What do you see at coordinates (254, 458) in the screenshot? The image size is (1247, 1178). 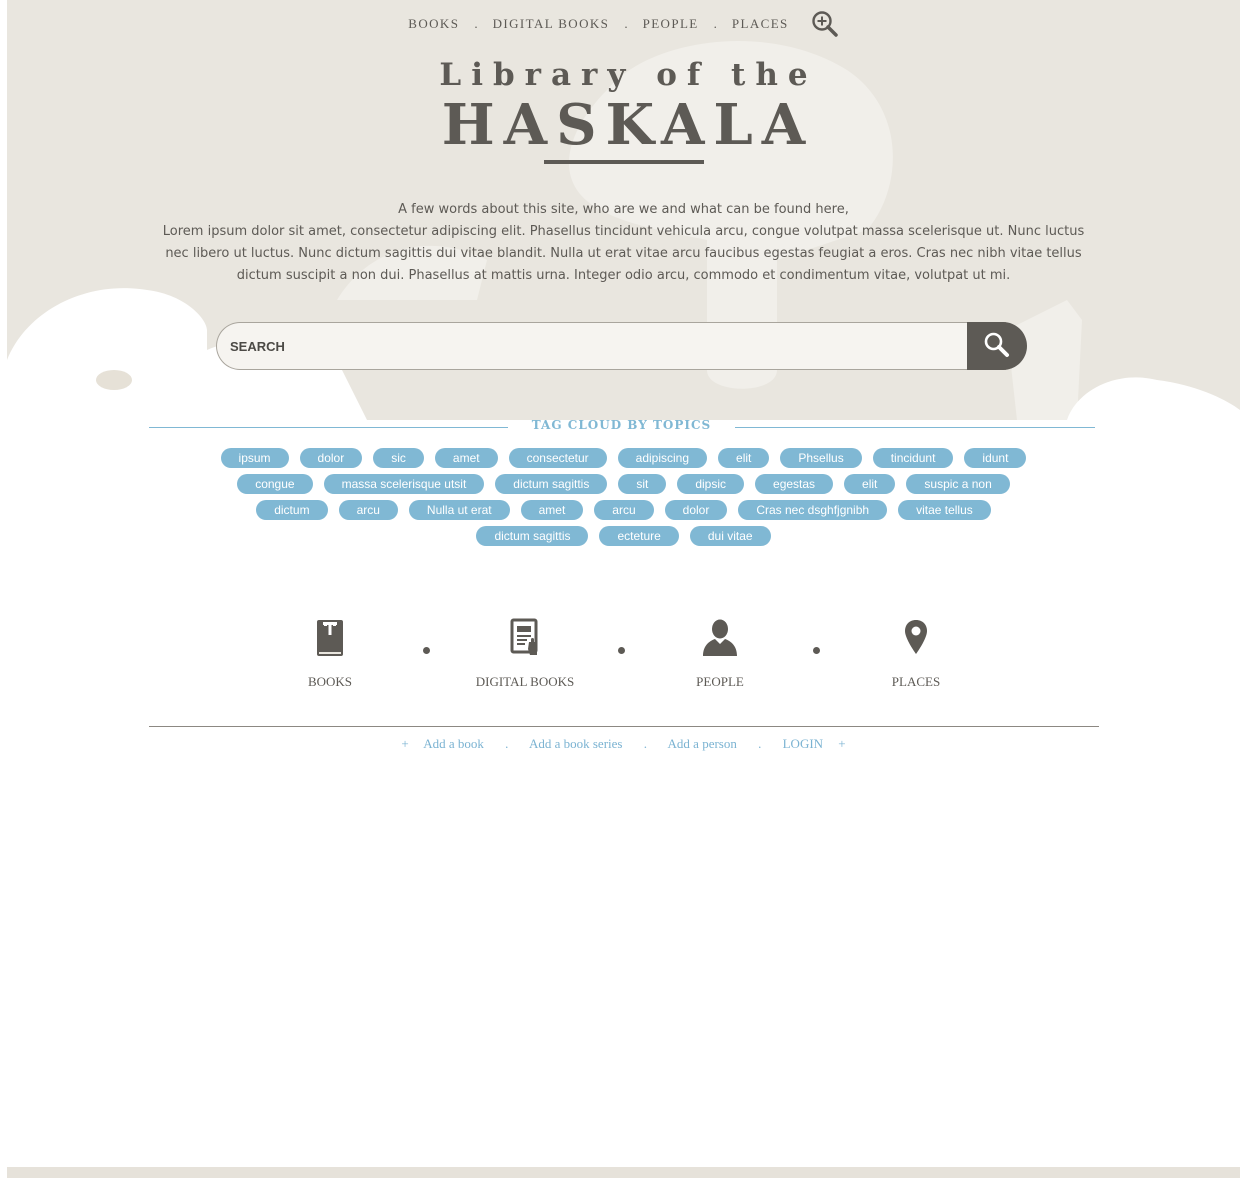 I see `tag: ipsum` at bounding box center [254, 458].